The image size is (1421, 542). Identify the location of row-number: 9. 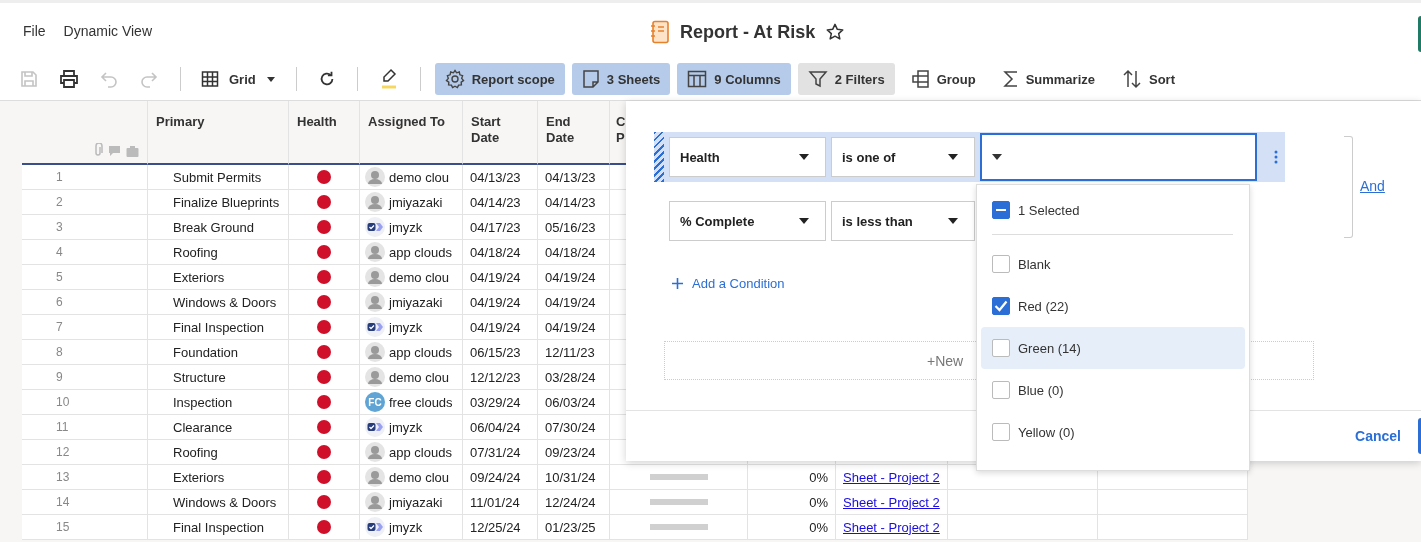
(85, 377).